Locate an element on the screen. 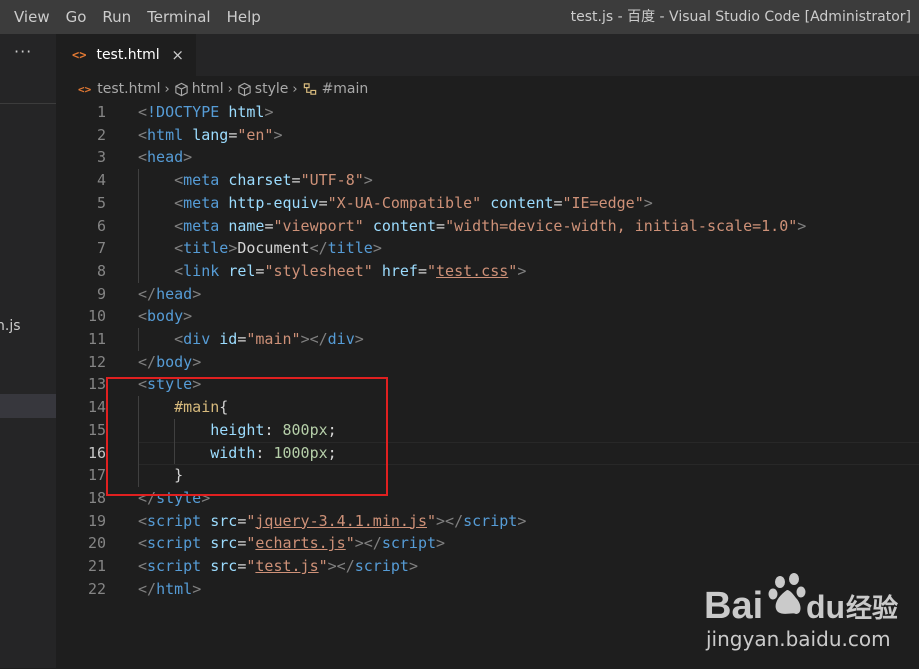  code-text: </body> is located at coordinates (170, 361).